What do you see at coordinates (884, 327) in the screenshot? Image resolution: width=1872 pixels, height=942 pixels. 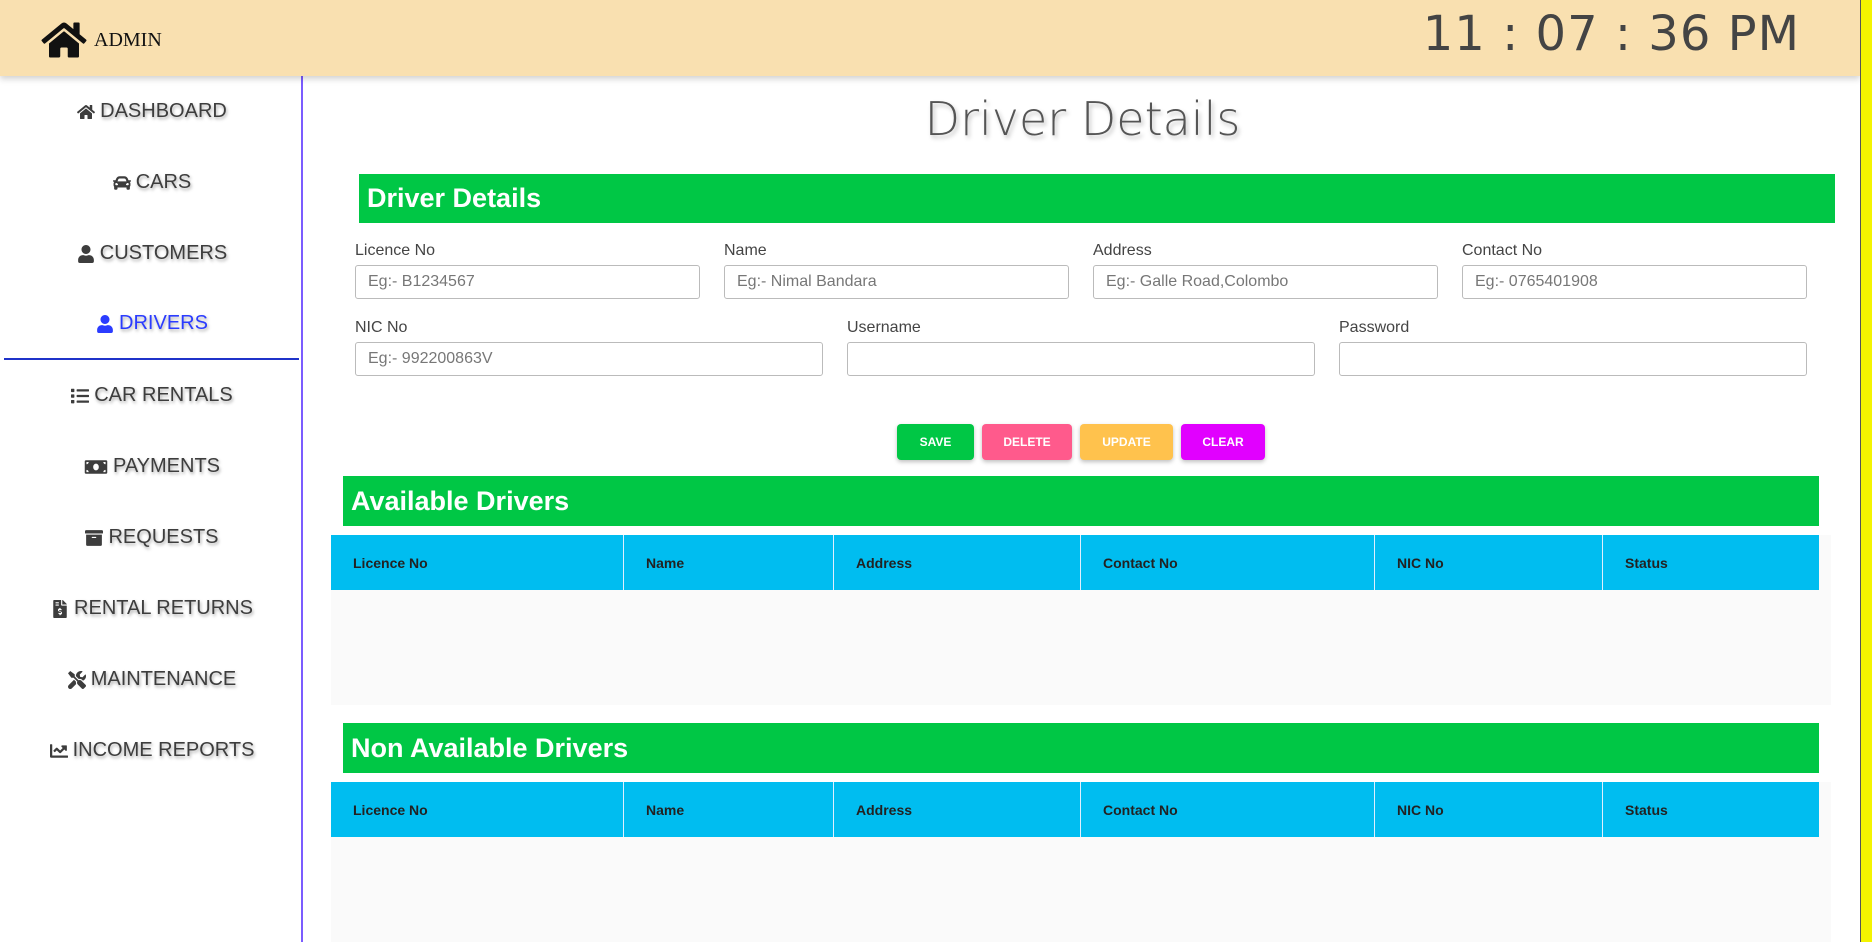 I see `username-label: Username` at bounding box center [884, 327].